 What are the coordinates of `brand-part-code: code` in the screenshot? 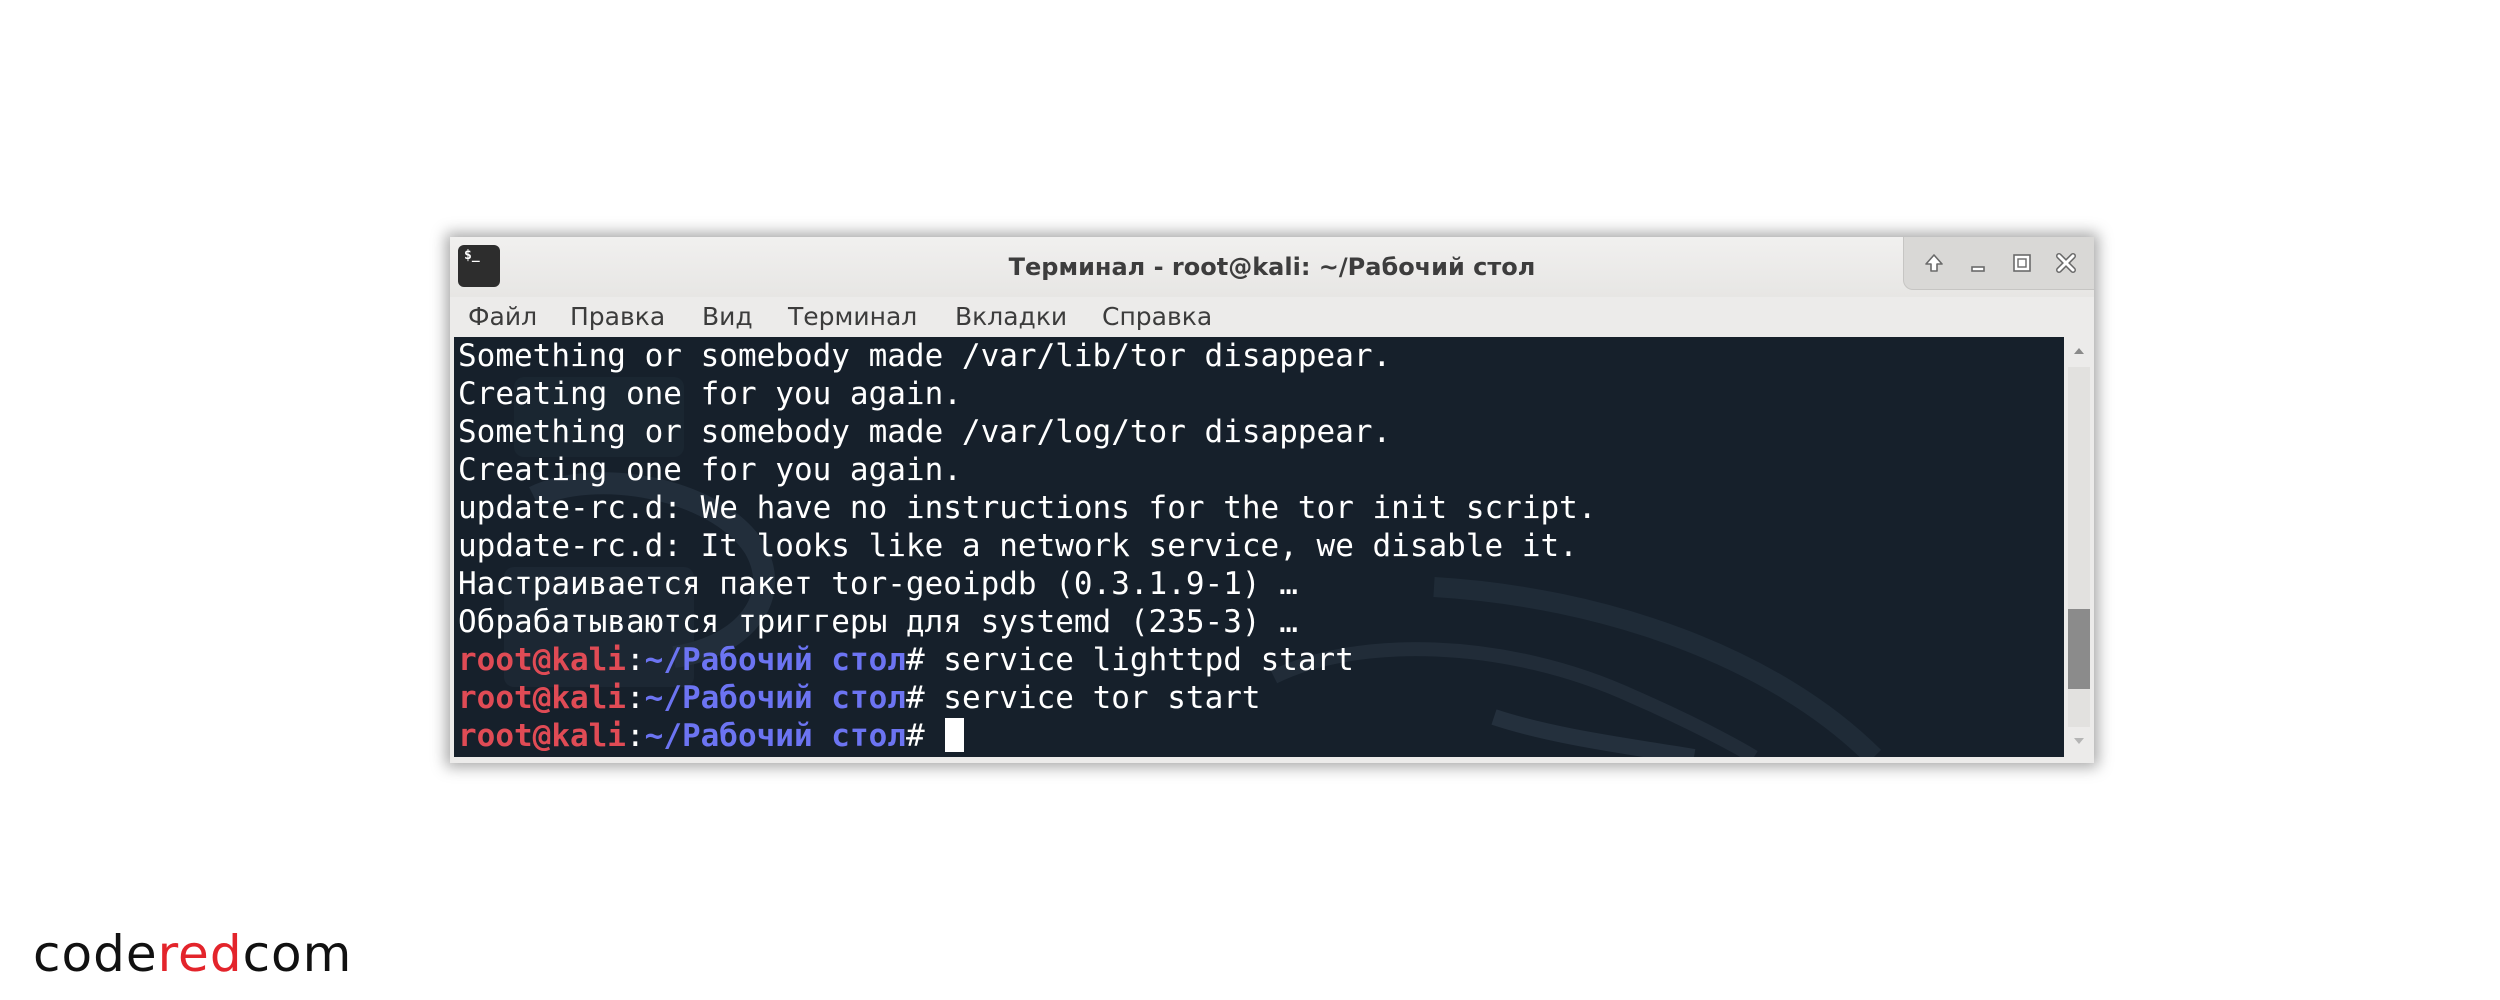 It's located at (95, 954).